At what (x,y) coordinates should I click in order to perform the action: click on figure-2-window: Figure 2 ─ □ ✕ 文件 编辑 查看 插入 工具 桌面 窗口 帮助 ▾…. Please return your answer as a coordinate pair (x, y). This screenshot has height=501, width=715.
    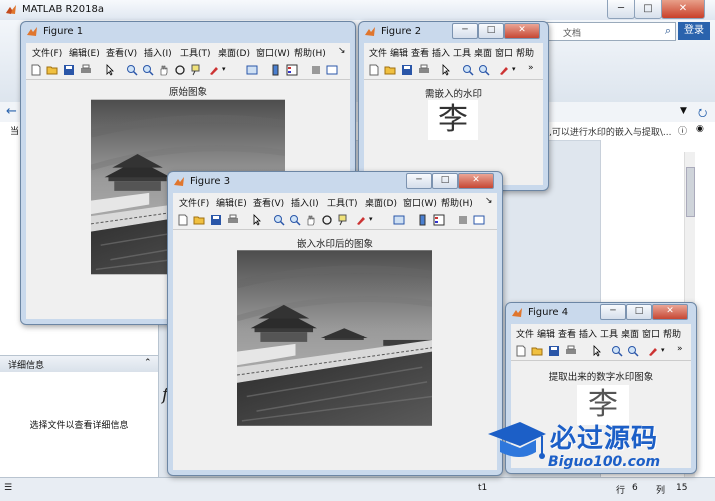
    Looking at the image, I should click on (453, 106).